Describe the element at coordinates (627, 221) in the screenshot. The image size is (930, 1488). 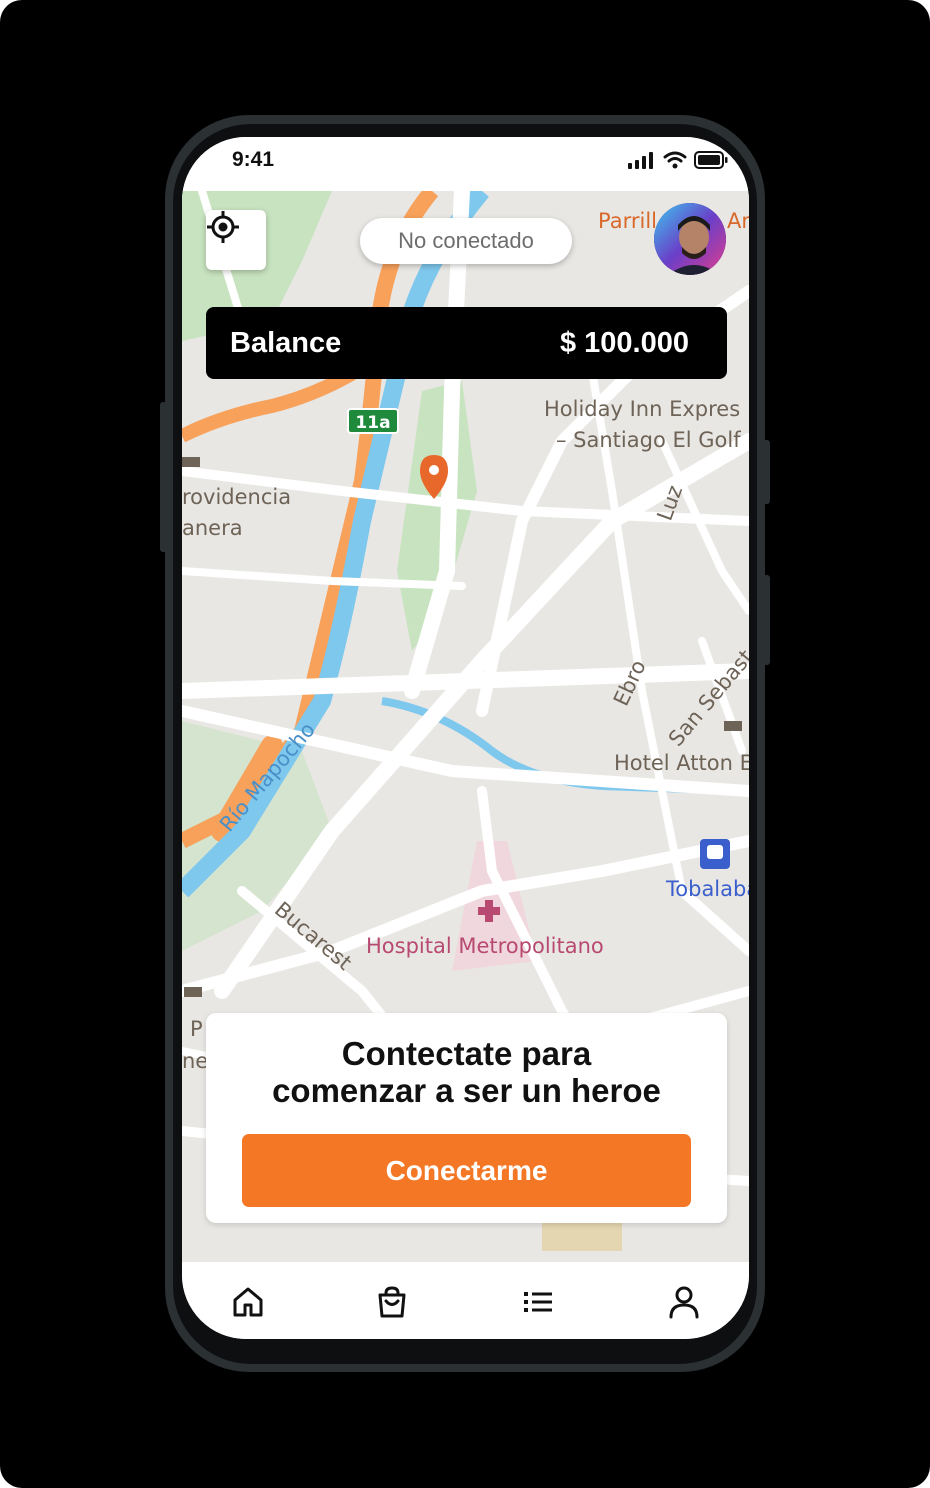
I see `map-label-parrilla: Parrill` at that location.